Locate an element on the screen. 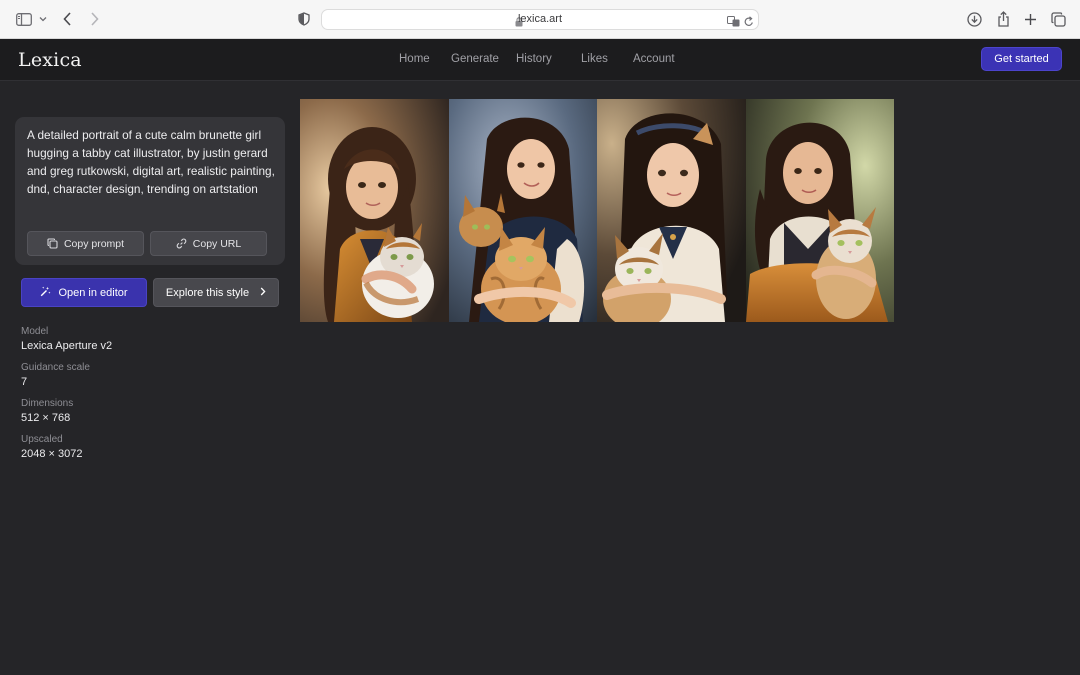 The image size is (1080, 675). tab-overview-icon is located at coordinates (1058, 19).